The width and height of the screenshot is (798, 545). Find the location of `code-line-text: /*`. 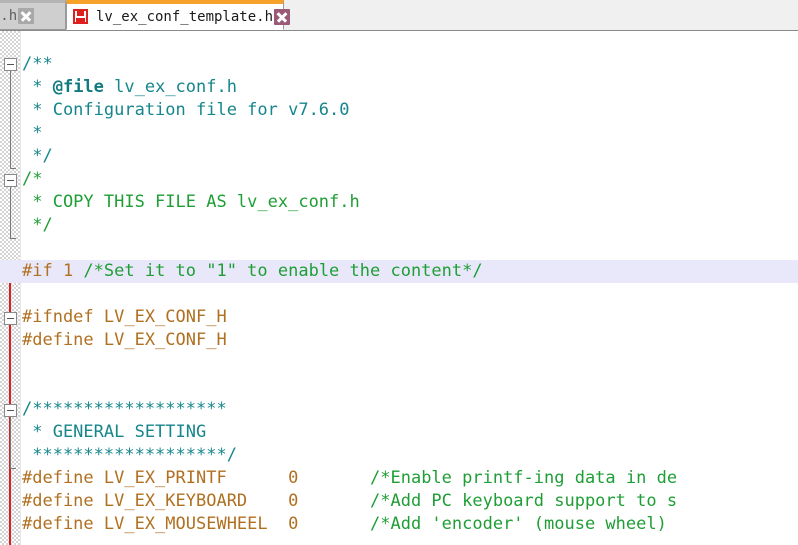

code-line-text: /* is located at coordinates (32, 179).